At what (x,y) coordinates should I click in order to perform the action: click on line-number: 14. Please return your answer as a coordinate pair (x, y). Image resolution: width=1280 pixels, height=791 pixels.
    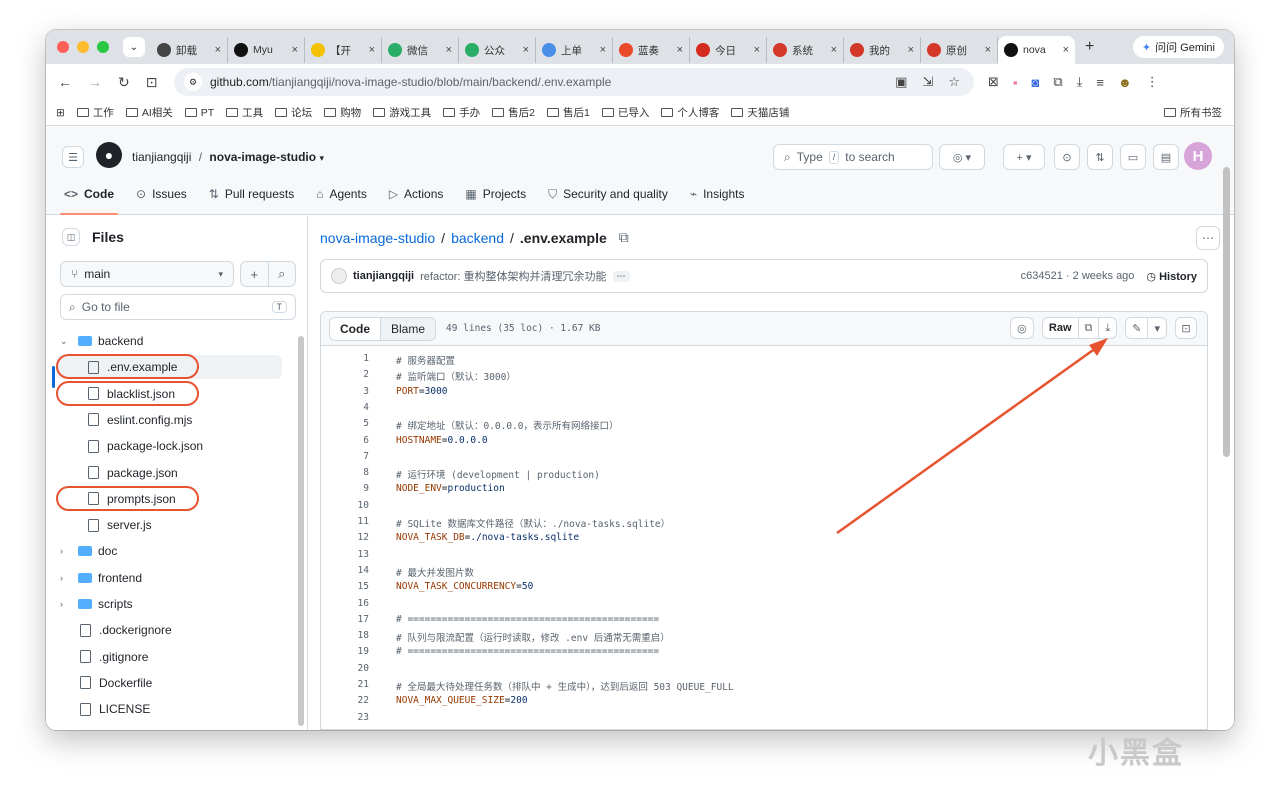
    Looking at the image, I should click on (345, 570).